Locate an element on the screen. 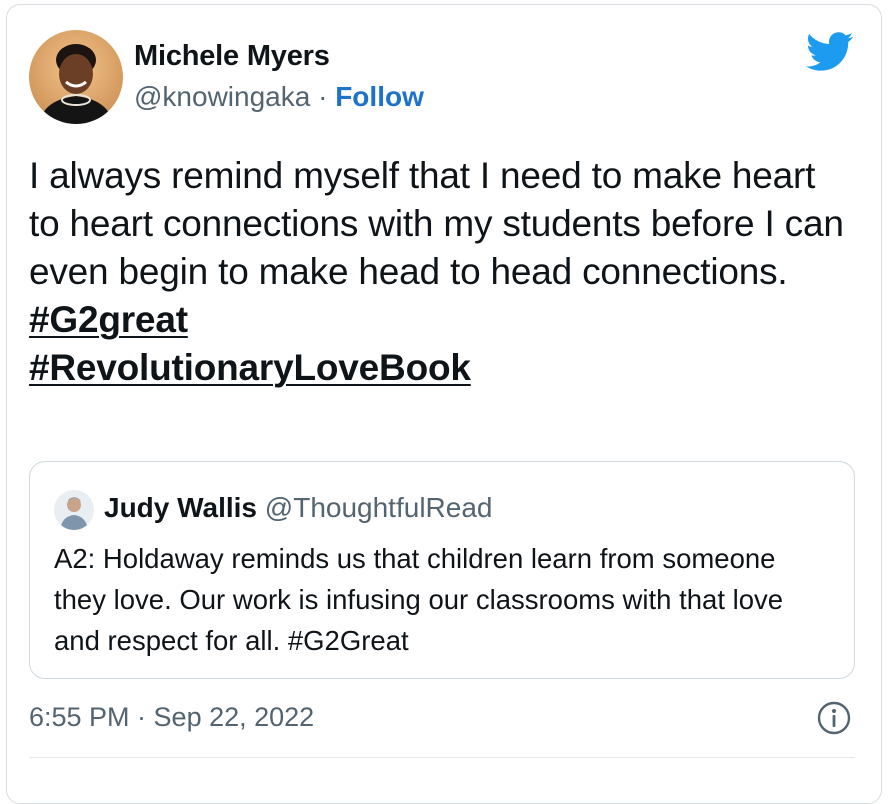 The width and height of the screenshot is (890, 804). follow-button: Follow is located at coordinates (379, 96).